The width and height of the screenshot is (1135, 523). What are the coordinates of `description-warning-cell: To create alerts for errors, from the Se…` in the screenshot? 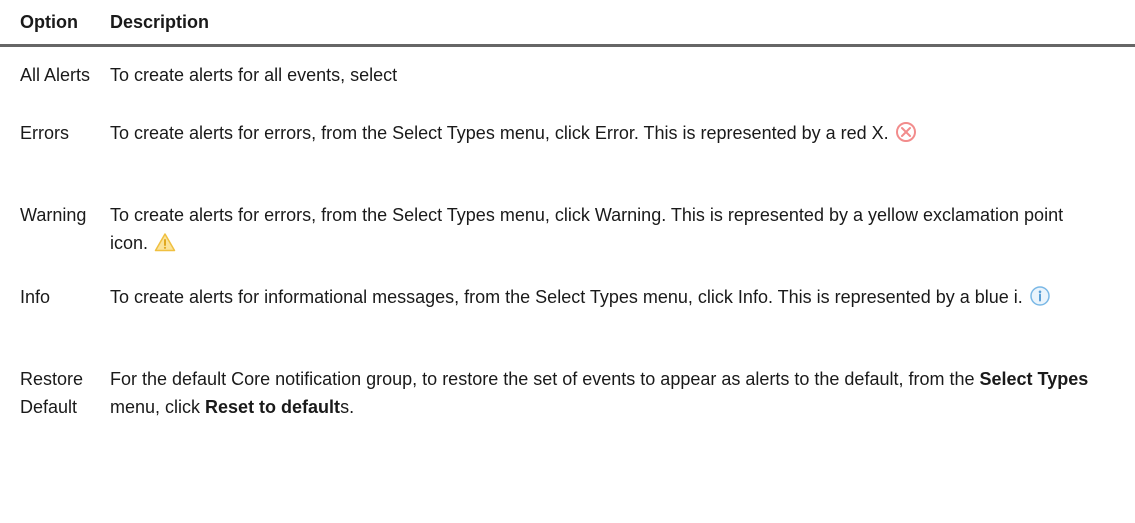 It's located at (622, 229).